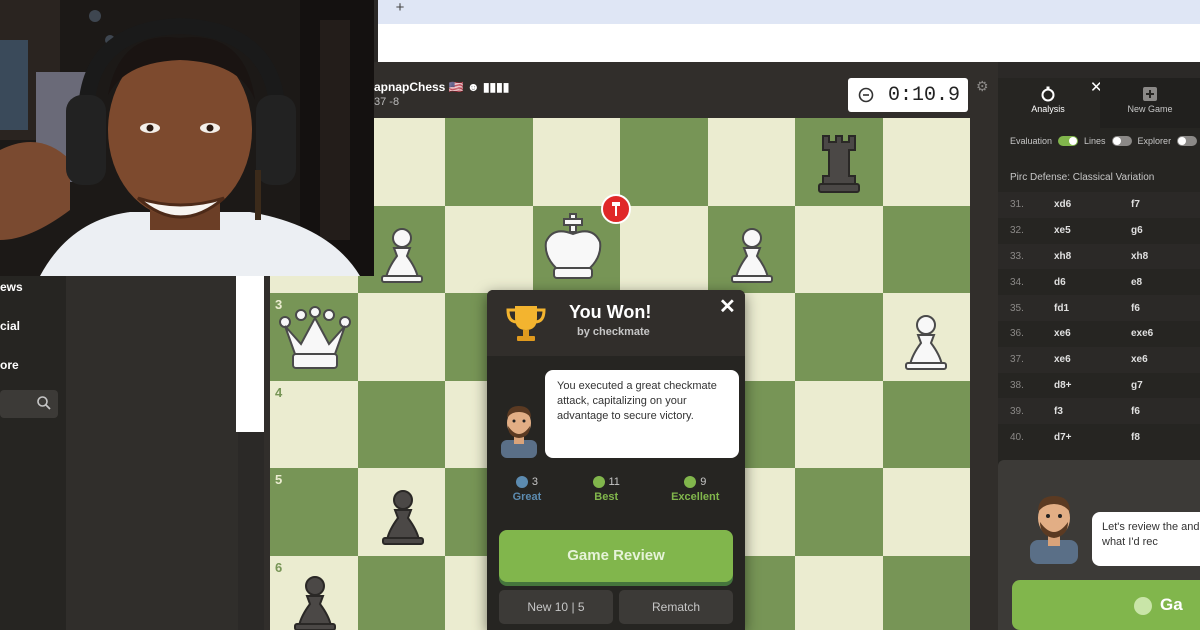 The image size is (1200, 630). Describe the element at coordinates (1068, 141) in the screenshot. I see `evaluation-toggle` at that location.